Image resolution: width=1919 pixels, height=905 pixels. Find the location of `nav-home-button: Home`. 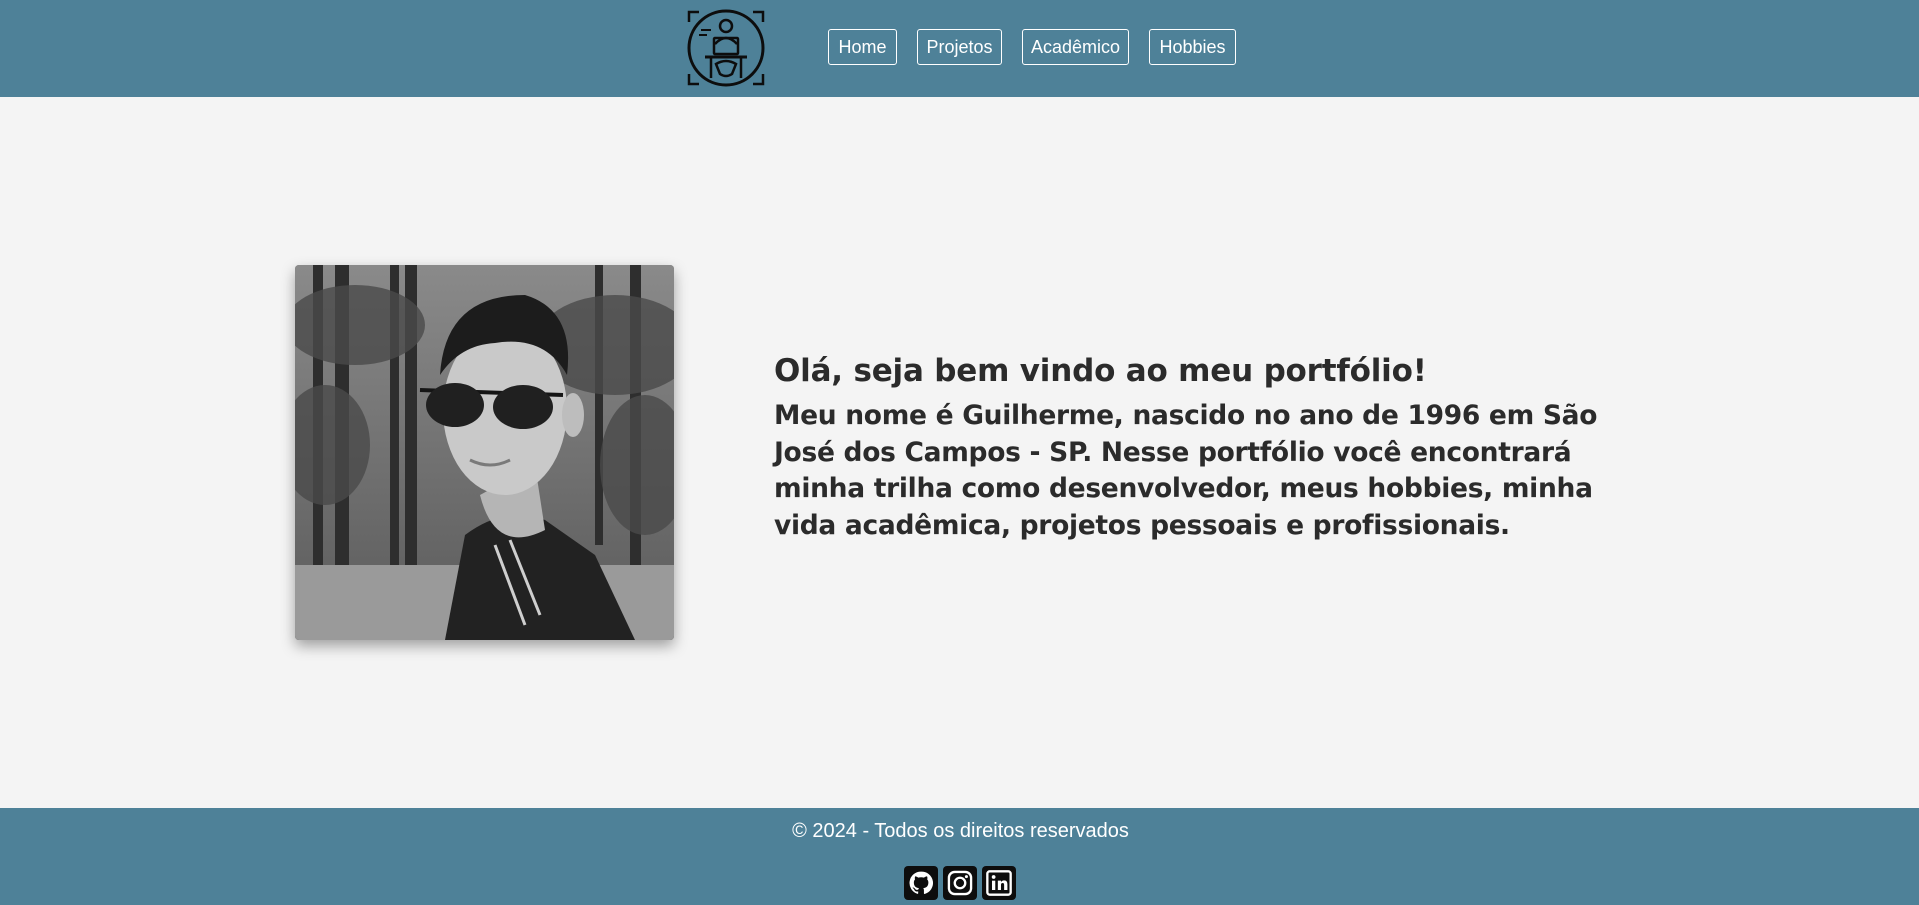

nav-home-button: Home is located at coordinates (862, 47).